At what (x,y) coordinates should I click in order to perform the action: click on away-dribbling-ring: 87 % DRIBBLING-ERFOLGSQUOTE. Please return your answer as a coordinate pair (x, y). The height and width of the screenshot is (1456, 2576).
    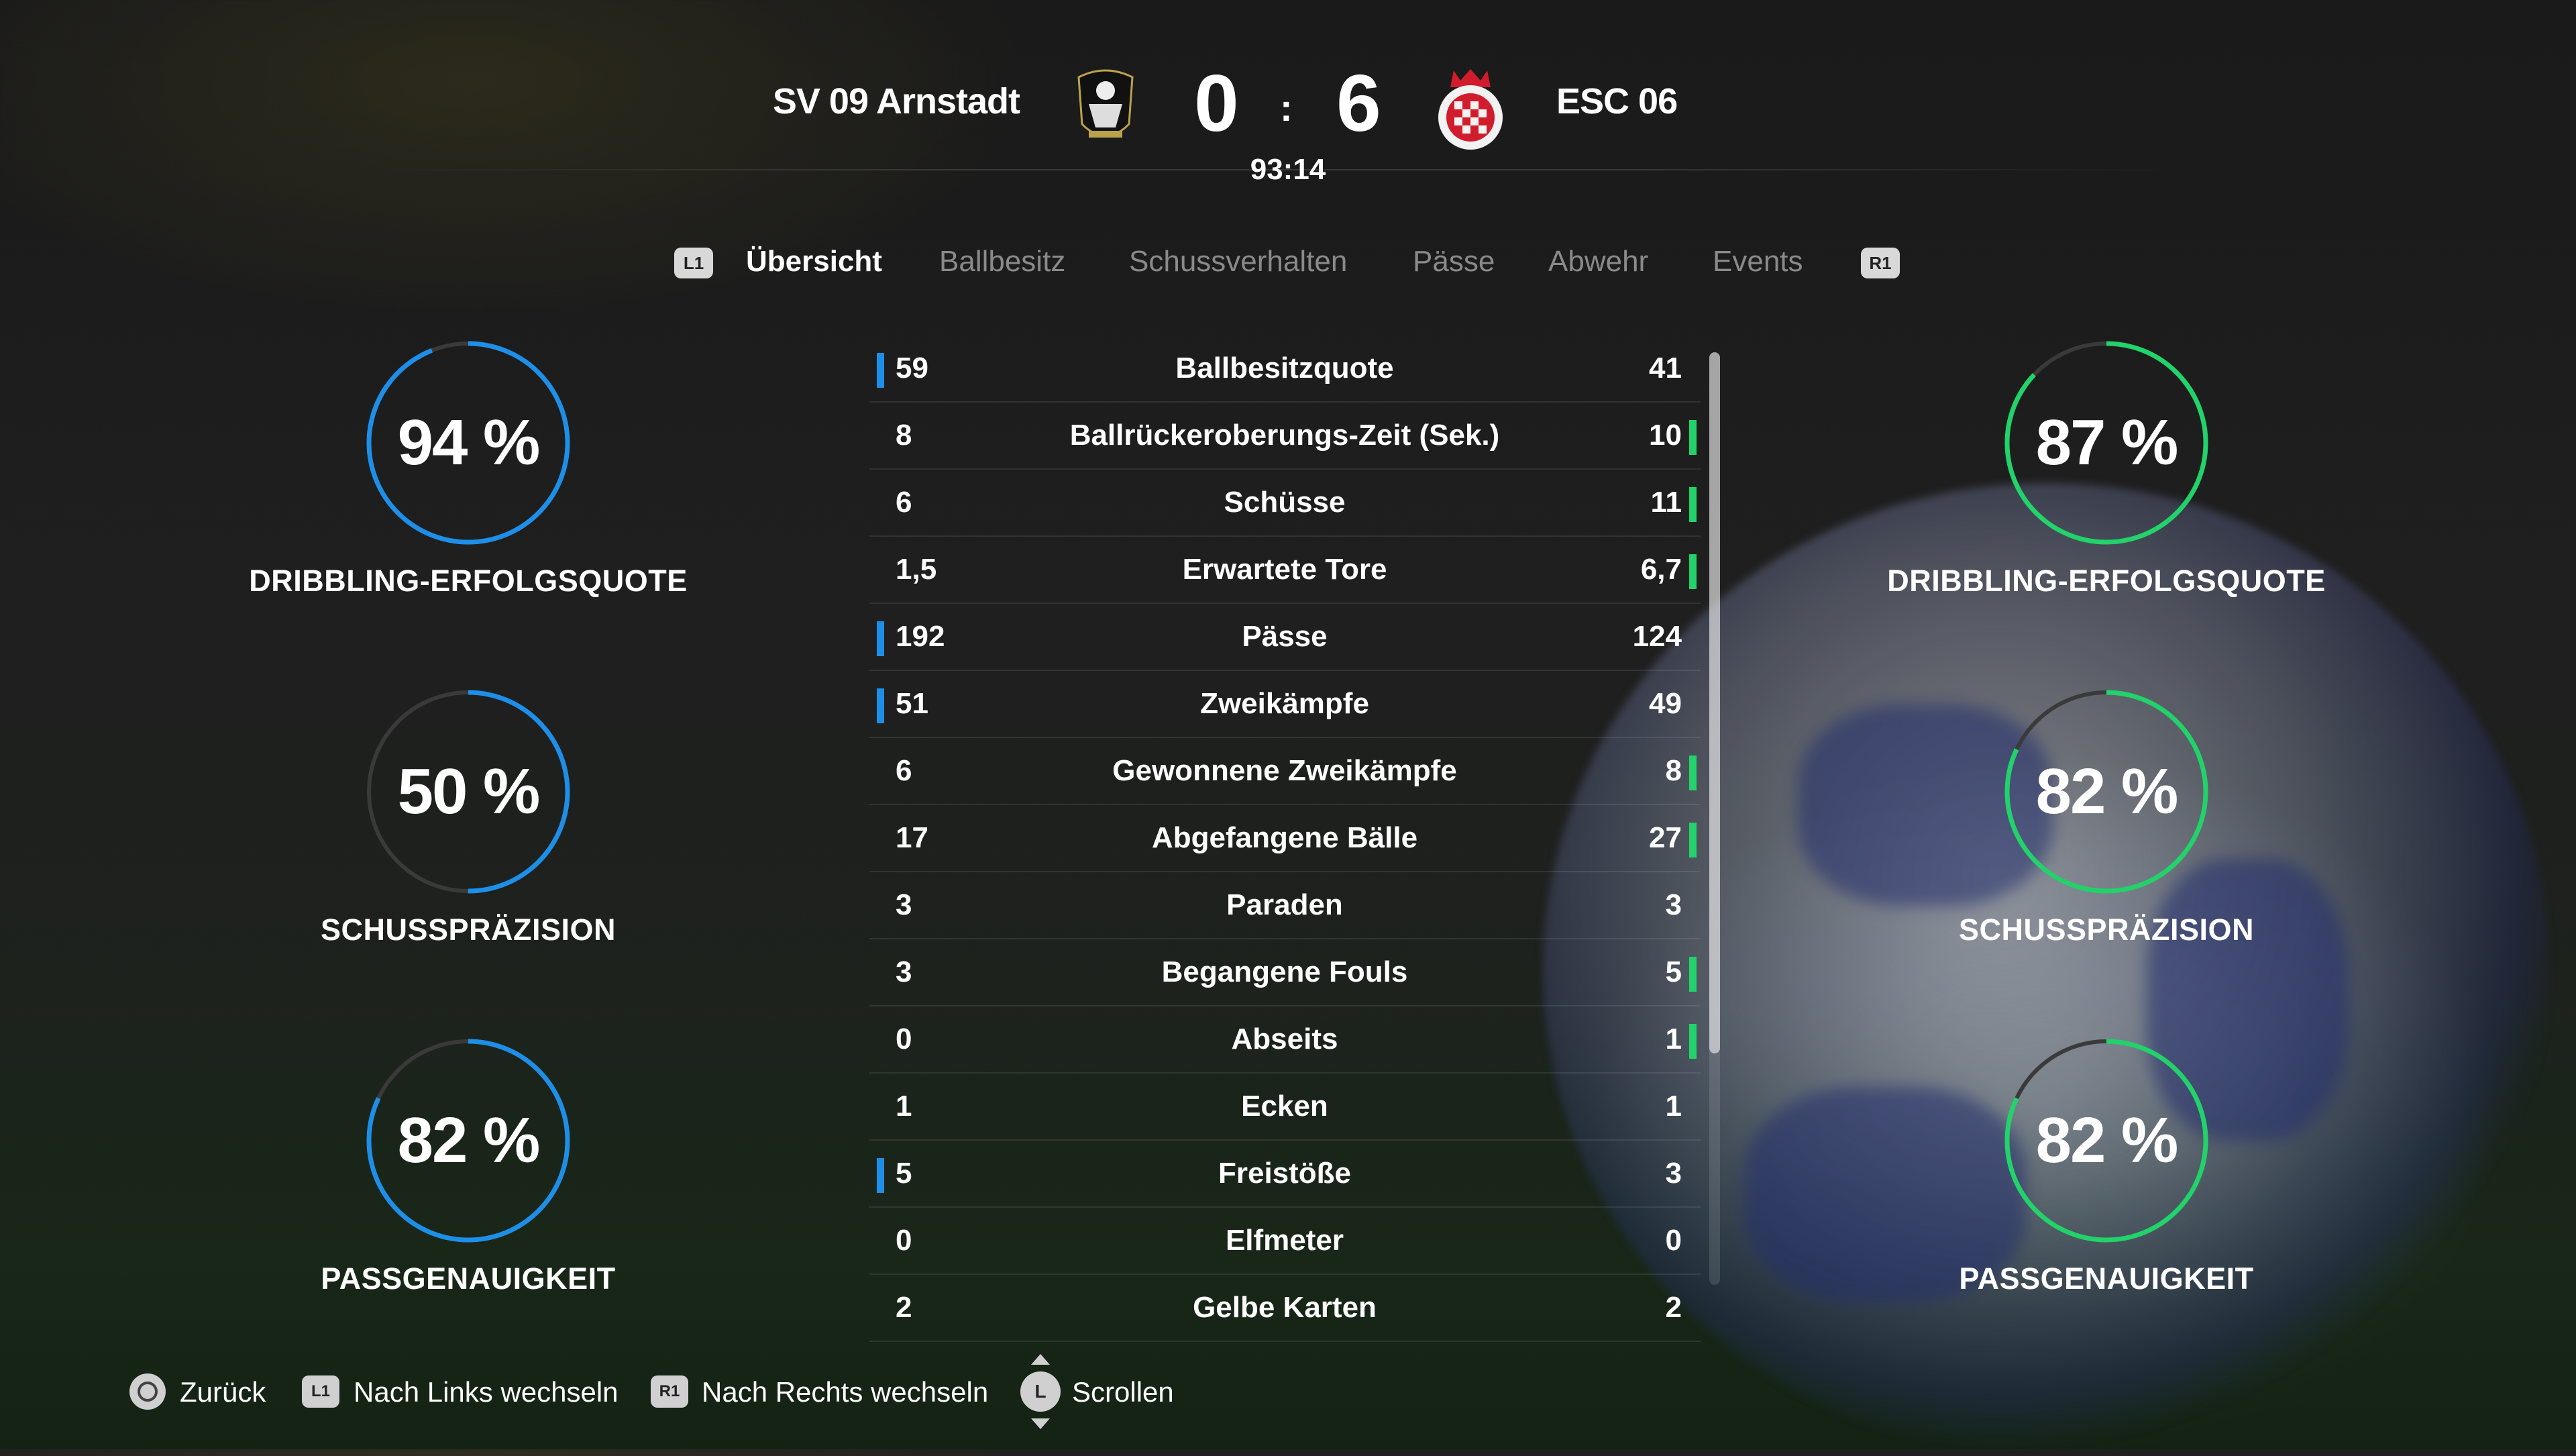
    Looking at the image, I should click on (2106, 467).